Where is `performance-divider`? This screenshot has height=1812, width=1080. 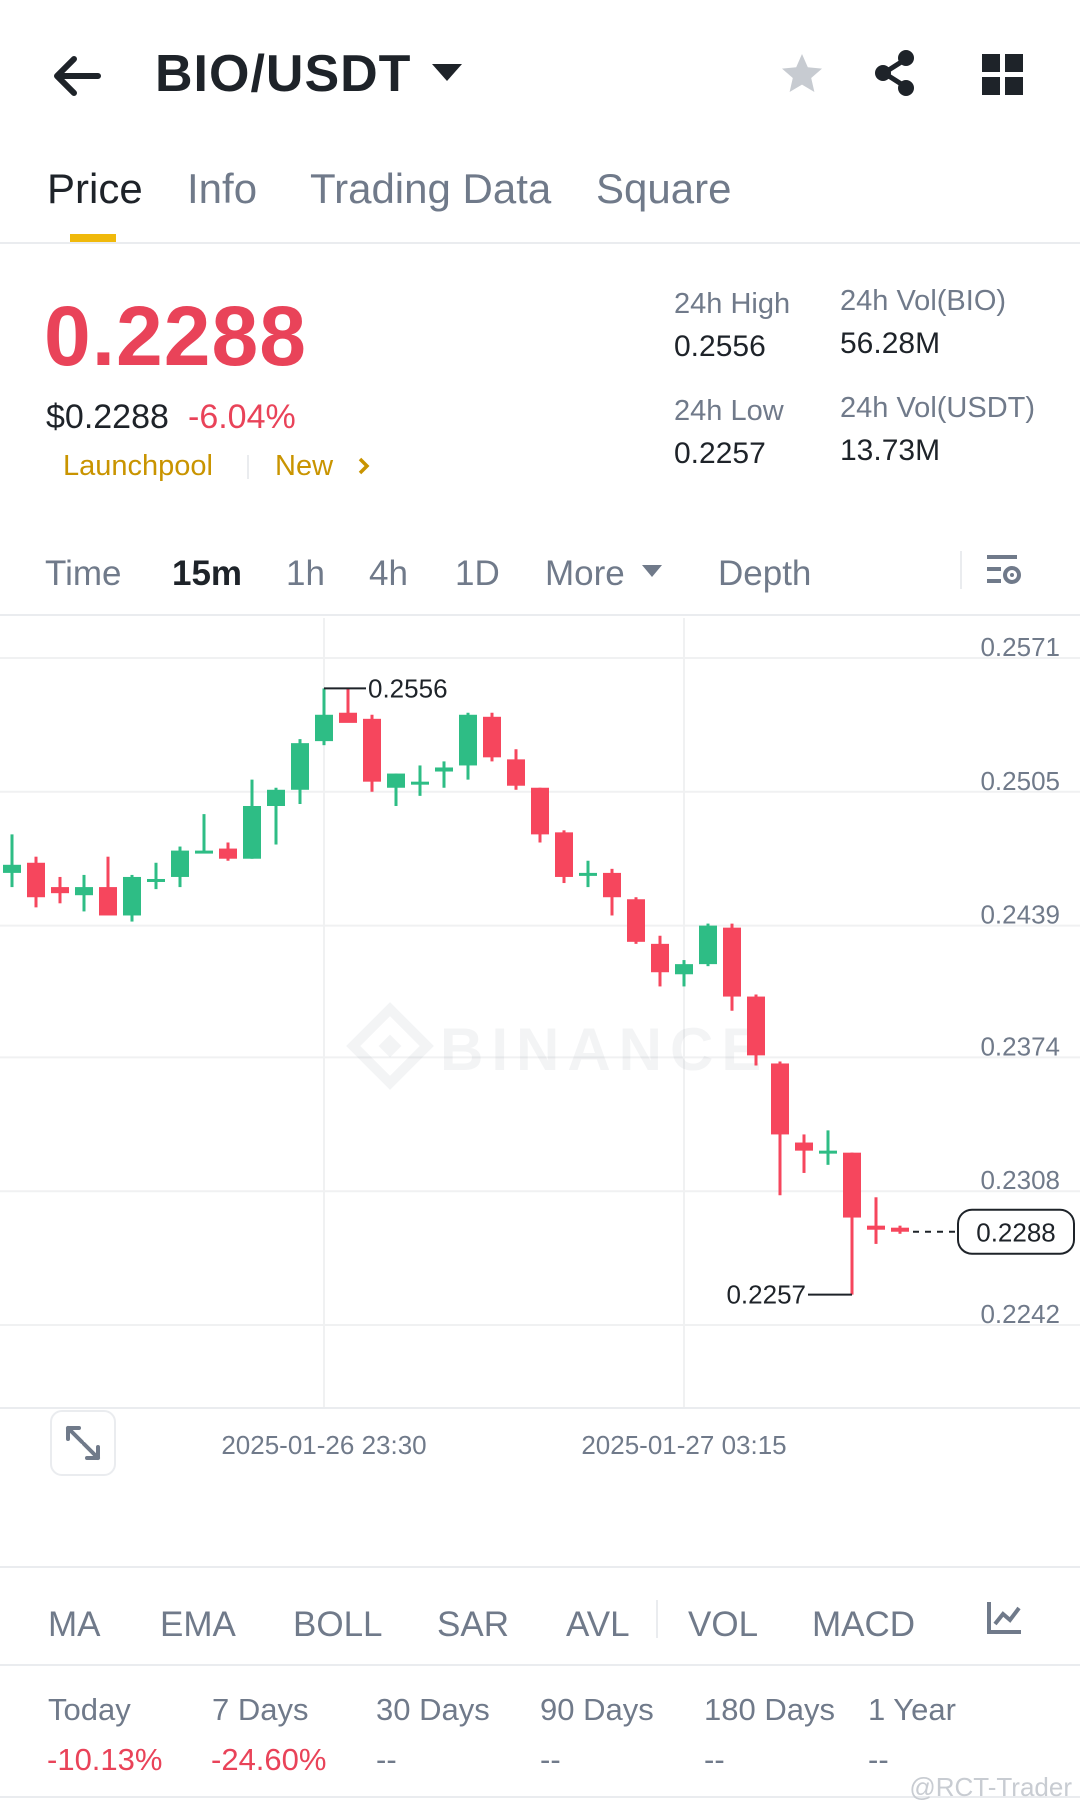
performance-divider is located at coordinates (540, 1665).